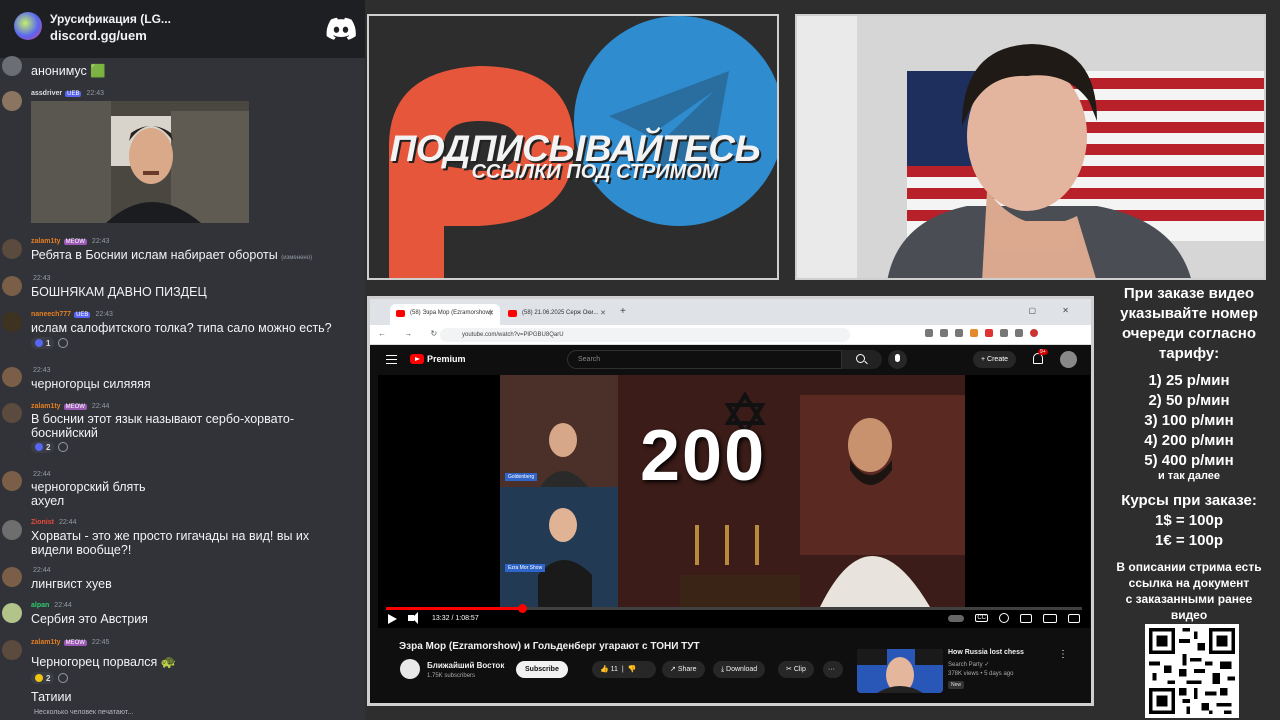 Image resolution: width=1280 pixels, height=720 pixels. Describe the element at coordinates (410, 669) in the screenshot. I see `channel-avatar` at that location.